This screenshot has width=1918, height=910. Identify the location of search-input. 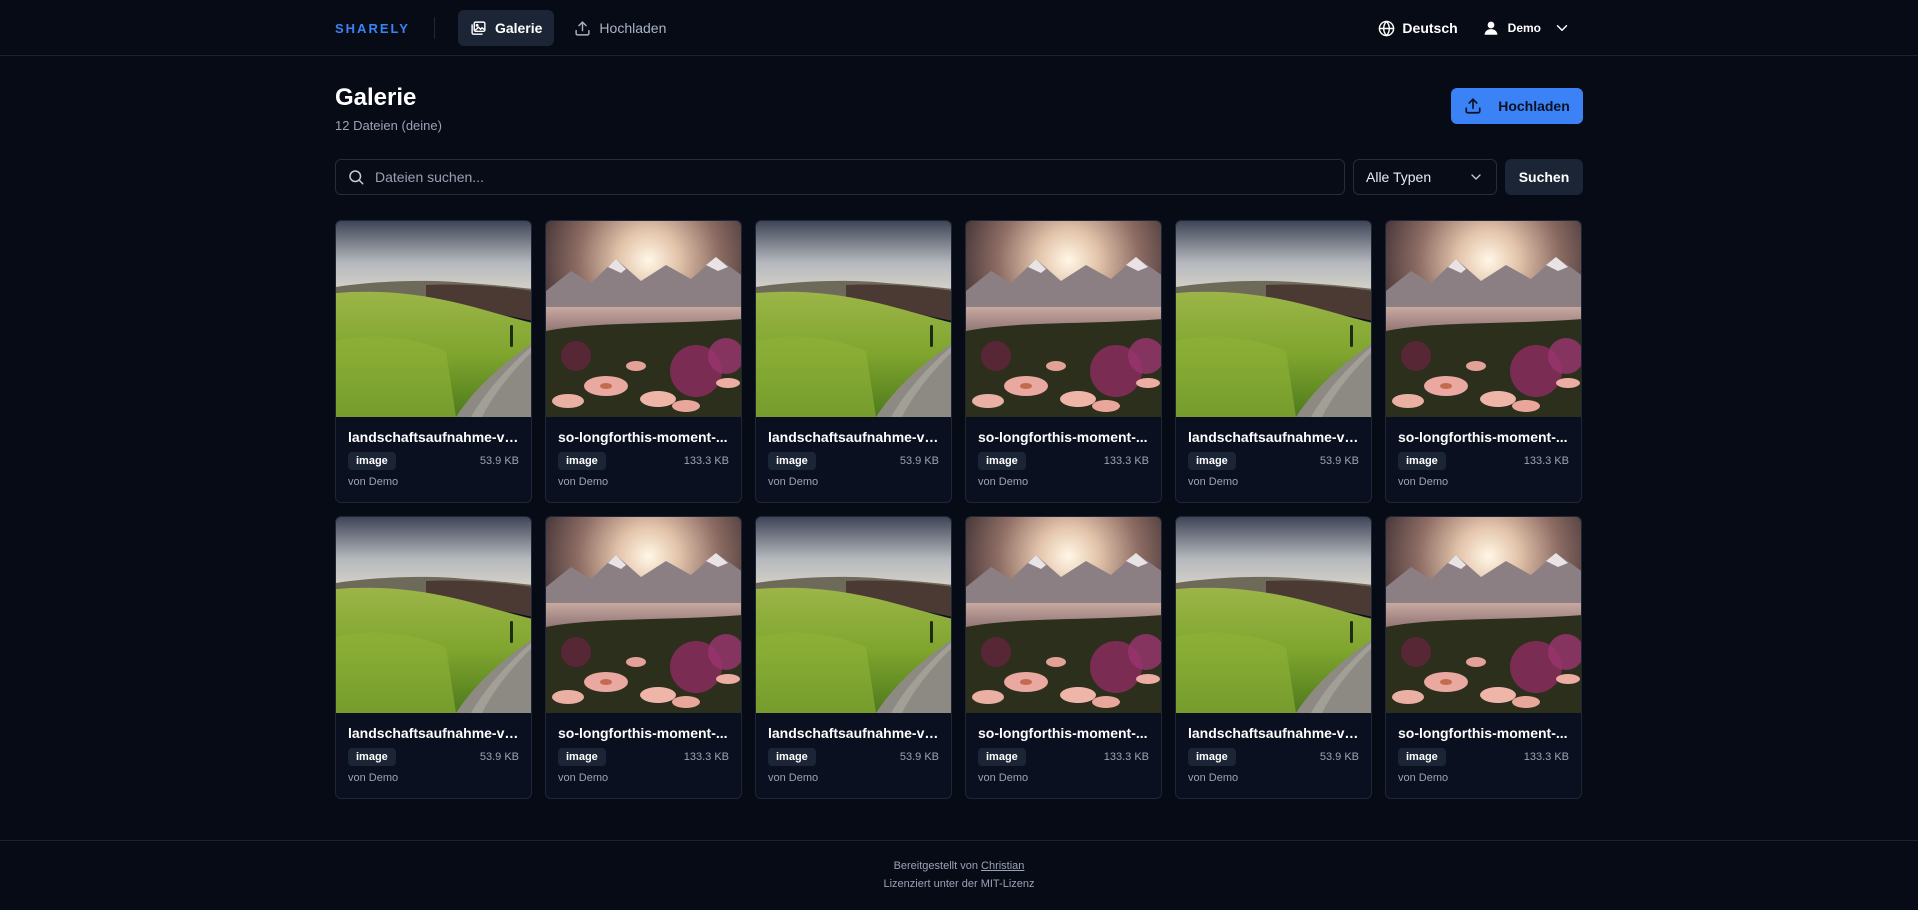
(825, 177).